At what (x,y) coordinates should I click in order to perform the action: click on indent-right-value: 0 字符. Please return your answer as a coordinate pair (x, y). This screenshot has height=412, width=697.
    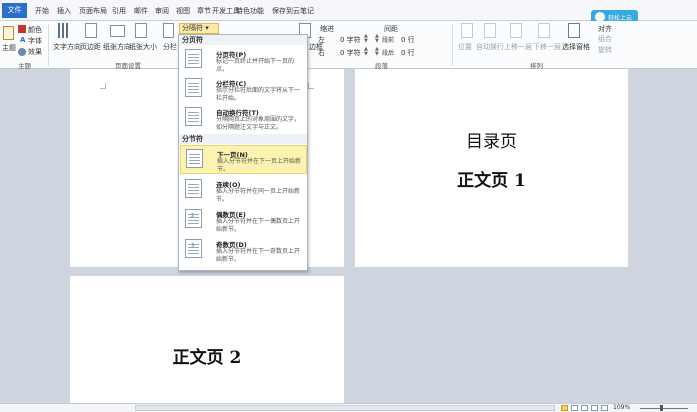
    Looking at the image, I should click on (350, 53).